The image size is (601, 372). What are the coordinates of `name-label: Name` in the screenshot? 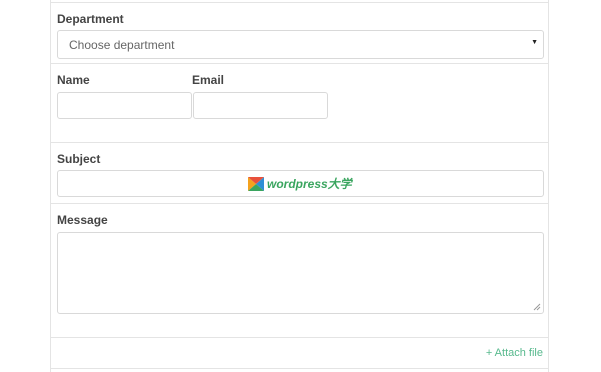 It's located at (73, 80).